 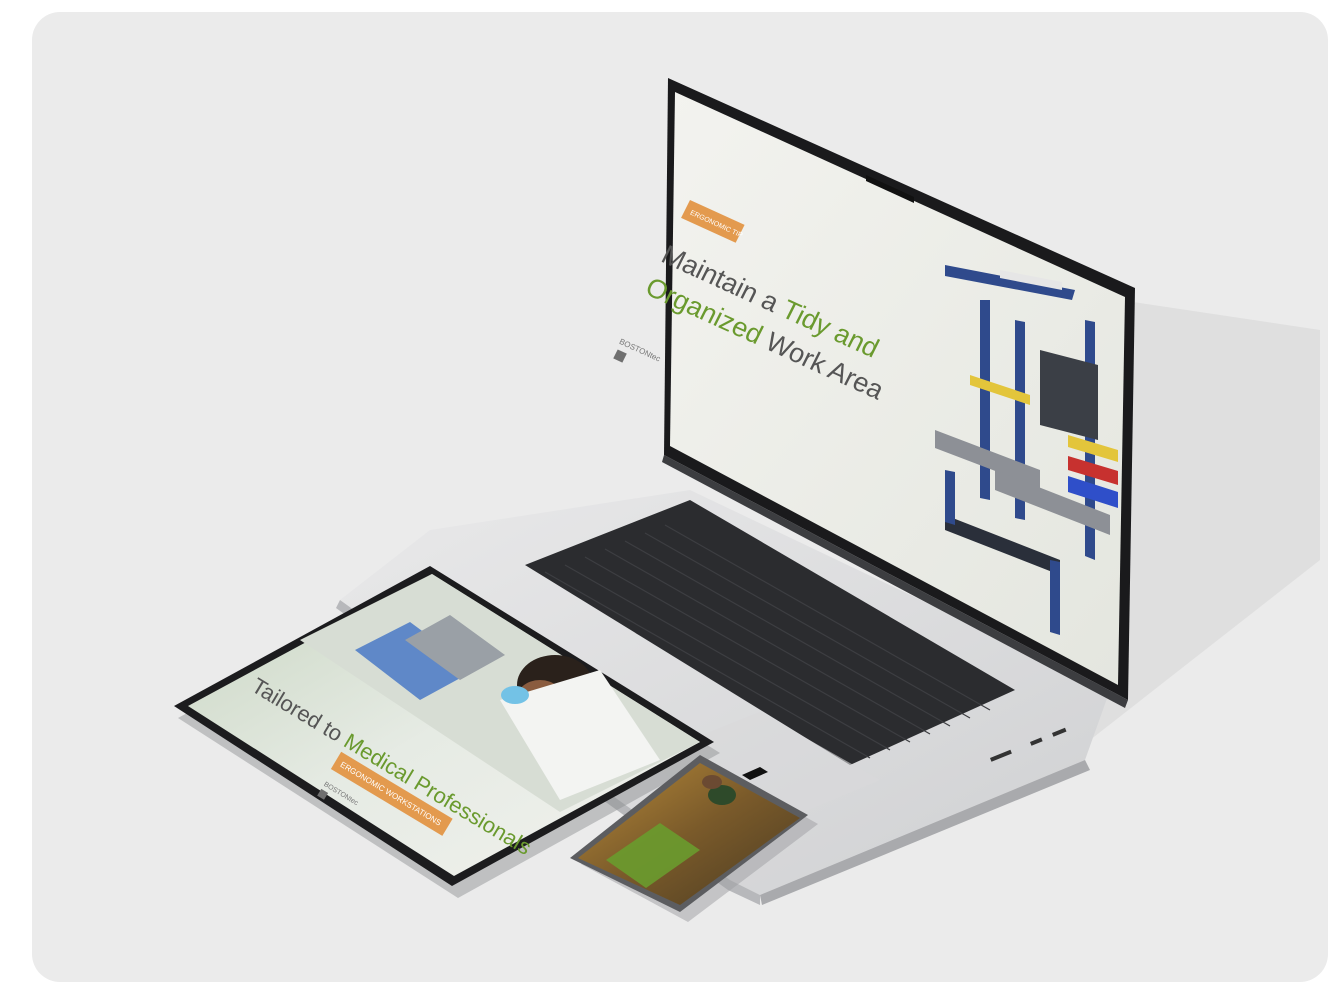 I want to click on laptop-brand-logo, so click(x=620, y=356).